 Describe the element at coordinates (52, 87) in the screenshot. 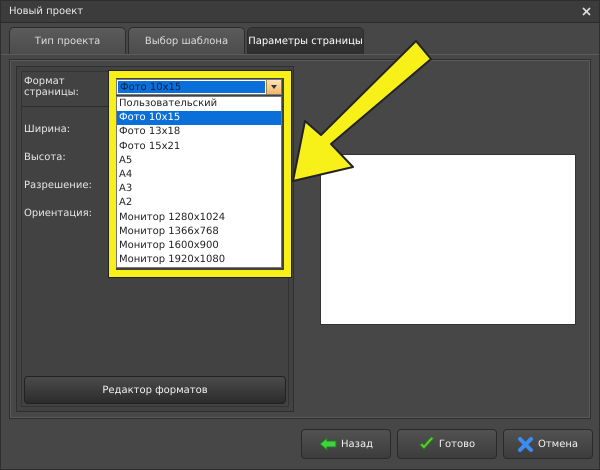

I see `field-label: Формат страницы:` at that location.